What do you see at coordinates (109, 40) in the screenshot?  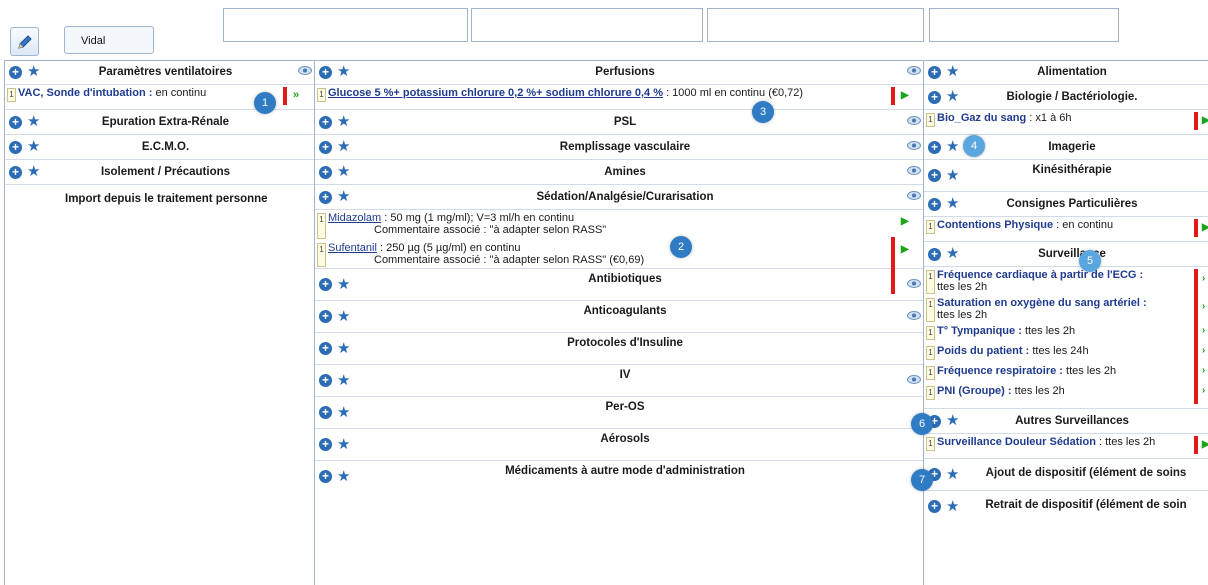 I see `vidal-button: Vidal` at bounding box center [109, 40].